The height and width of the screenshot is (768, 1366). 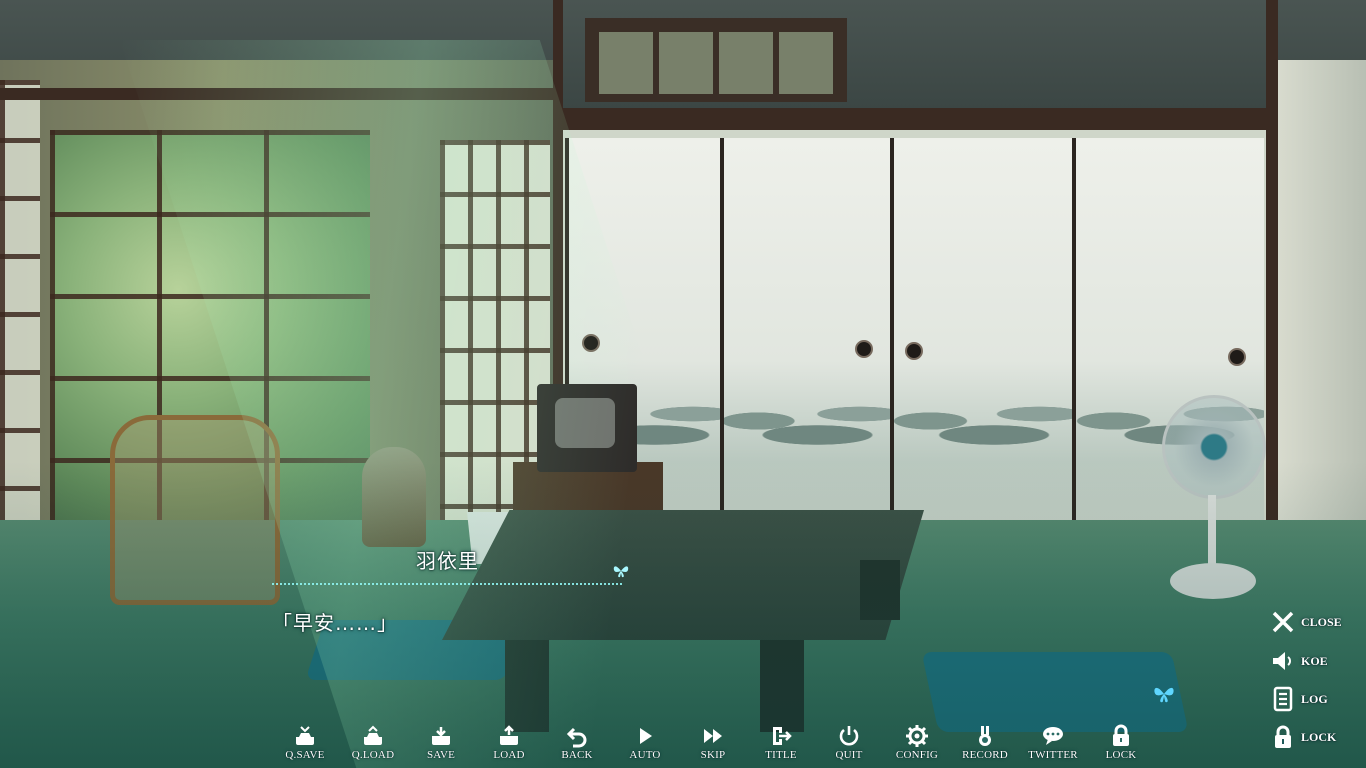 I want to click on dialogue-text: 「早安……」, so click(x=335, y=621).